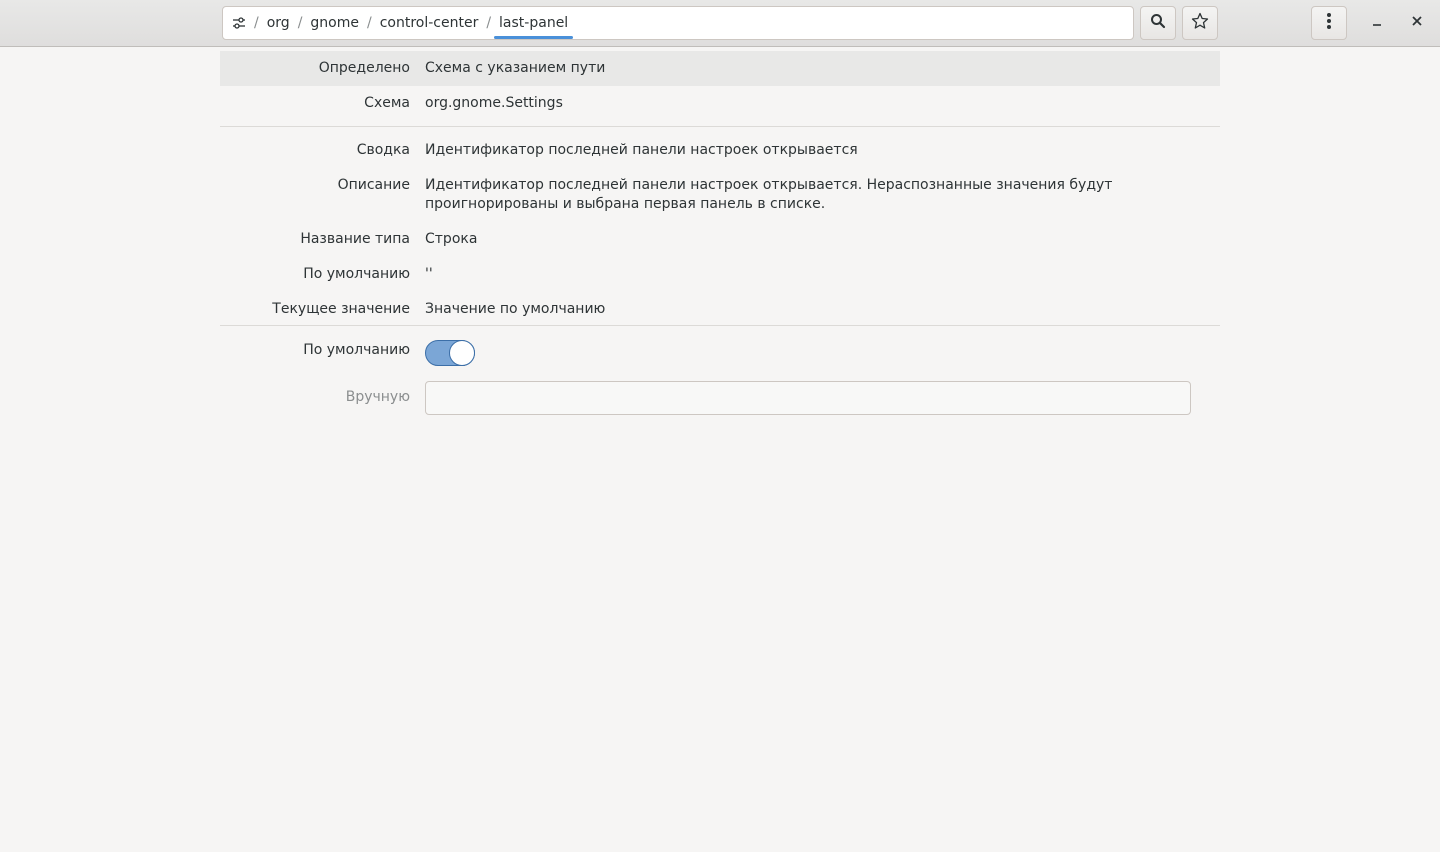  I want to click on row-defined: Определено Схема с указанием пути, so click(720, 68).